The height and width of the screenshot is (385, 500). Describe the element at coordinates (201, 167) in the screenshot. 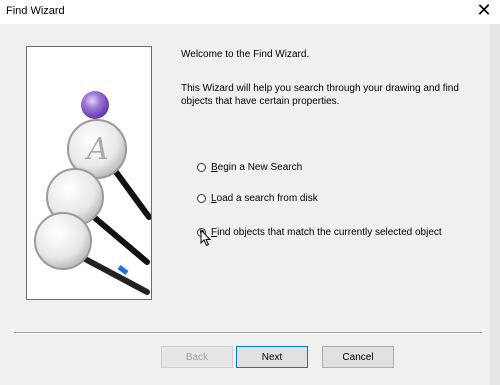

I see `radio-begin-new-search` at that location.